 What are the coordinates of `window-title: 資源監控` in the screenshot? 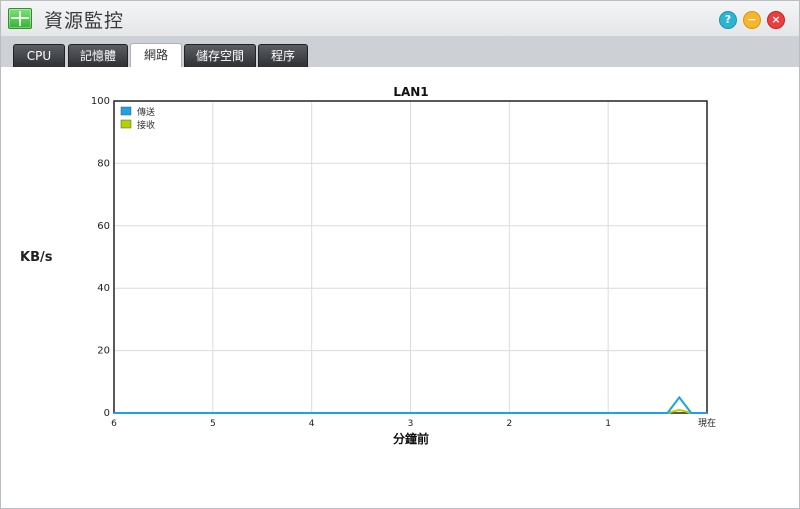 It's located at (84, 21).